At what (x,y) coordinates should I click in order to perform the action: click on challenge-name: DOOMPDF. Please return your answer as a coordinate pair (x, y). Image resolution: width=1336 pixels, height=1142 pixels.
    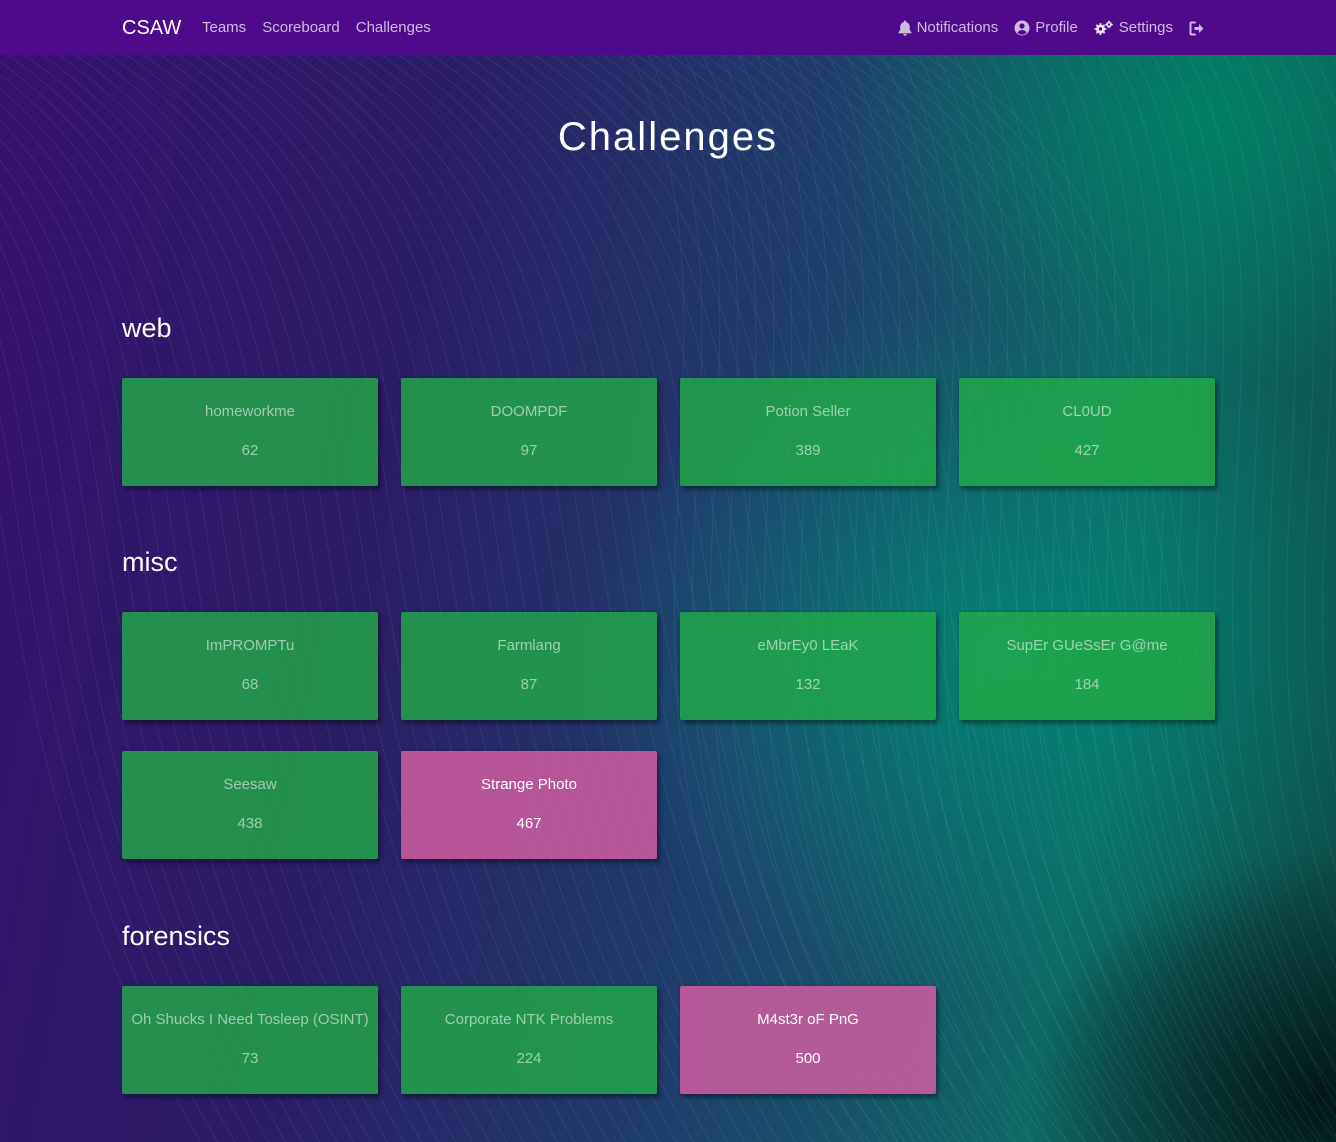
    Looking at the image, I should click on (529, 411).